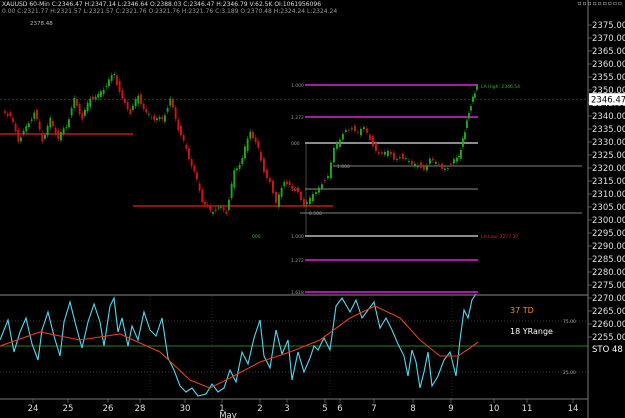  What do you see at coordinates (33, 409) in the screenshot?
I see `time-label: 24` at bounding box center [33, 409].